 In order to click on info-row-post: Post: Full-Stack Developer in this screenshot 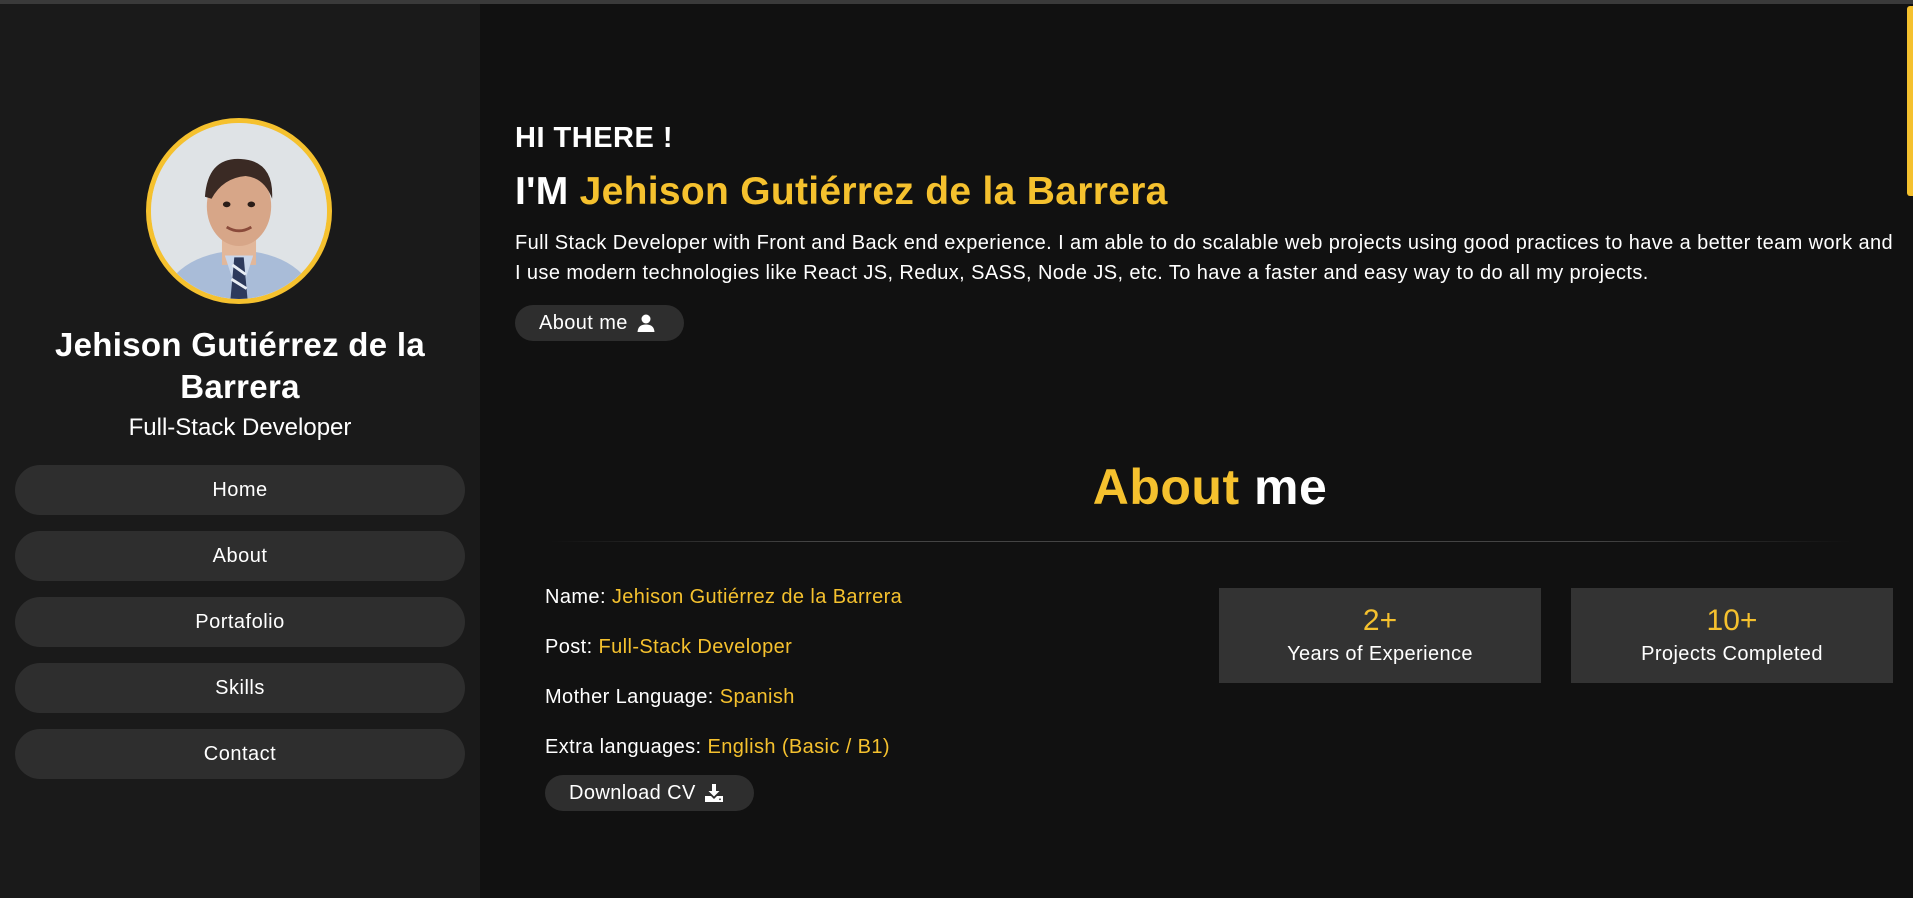, I will do `click(865, 657)`.